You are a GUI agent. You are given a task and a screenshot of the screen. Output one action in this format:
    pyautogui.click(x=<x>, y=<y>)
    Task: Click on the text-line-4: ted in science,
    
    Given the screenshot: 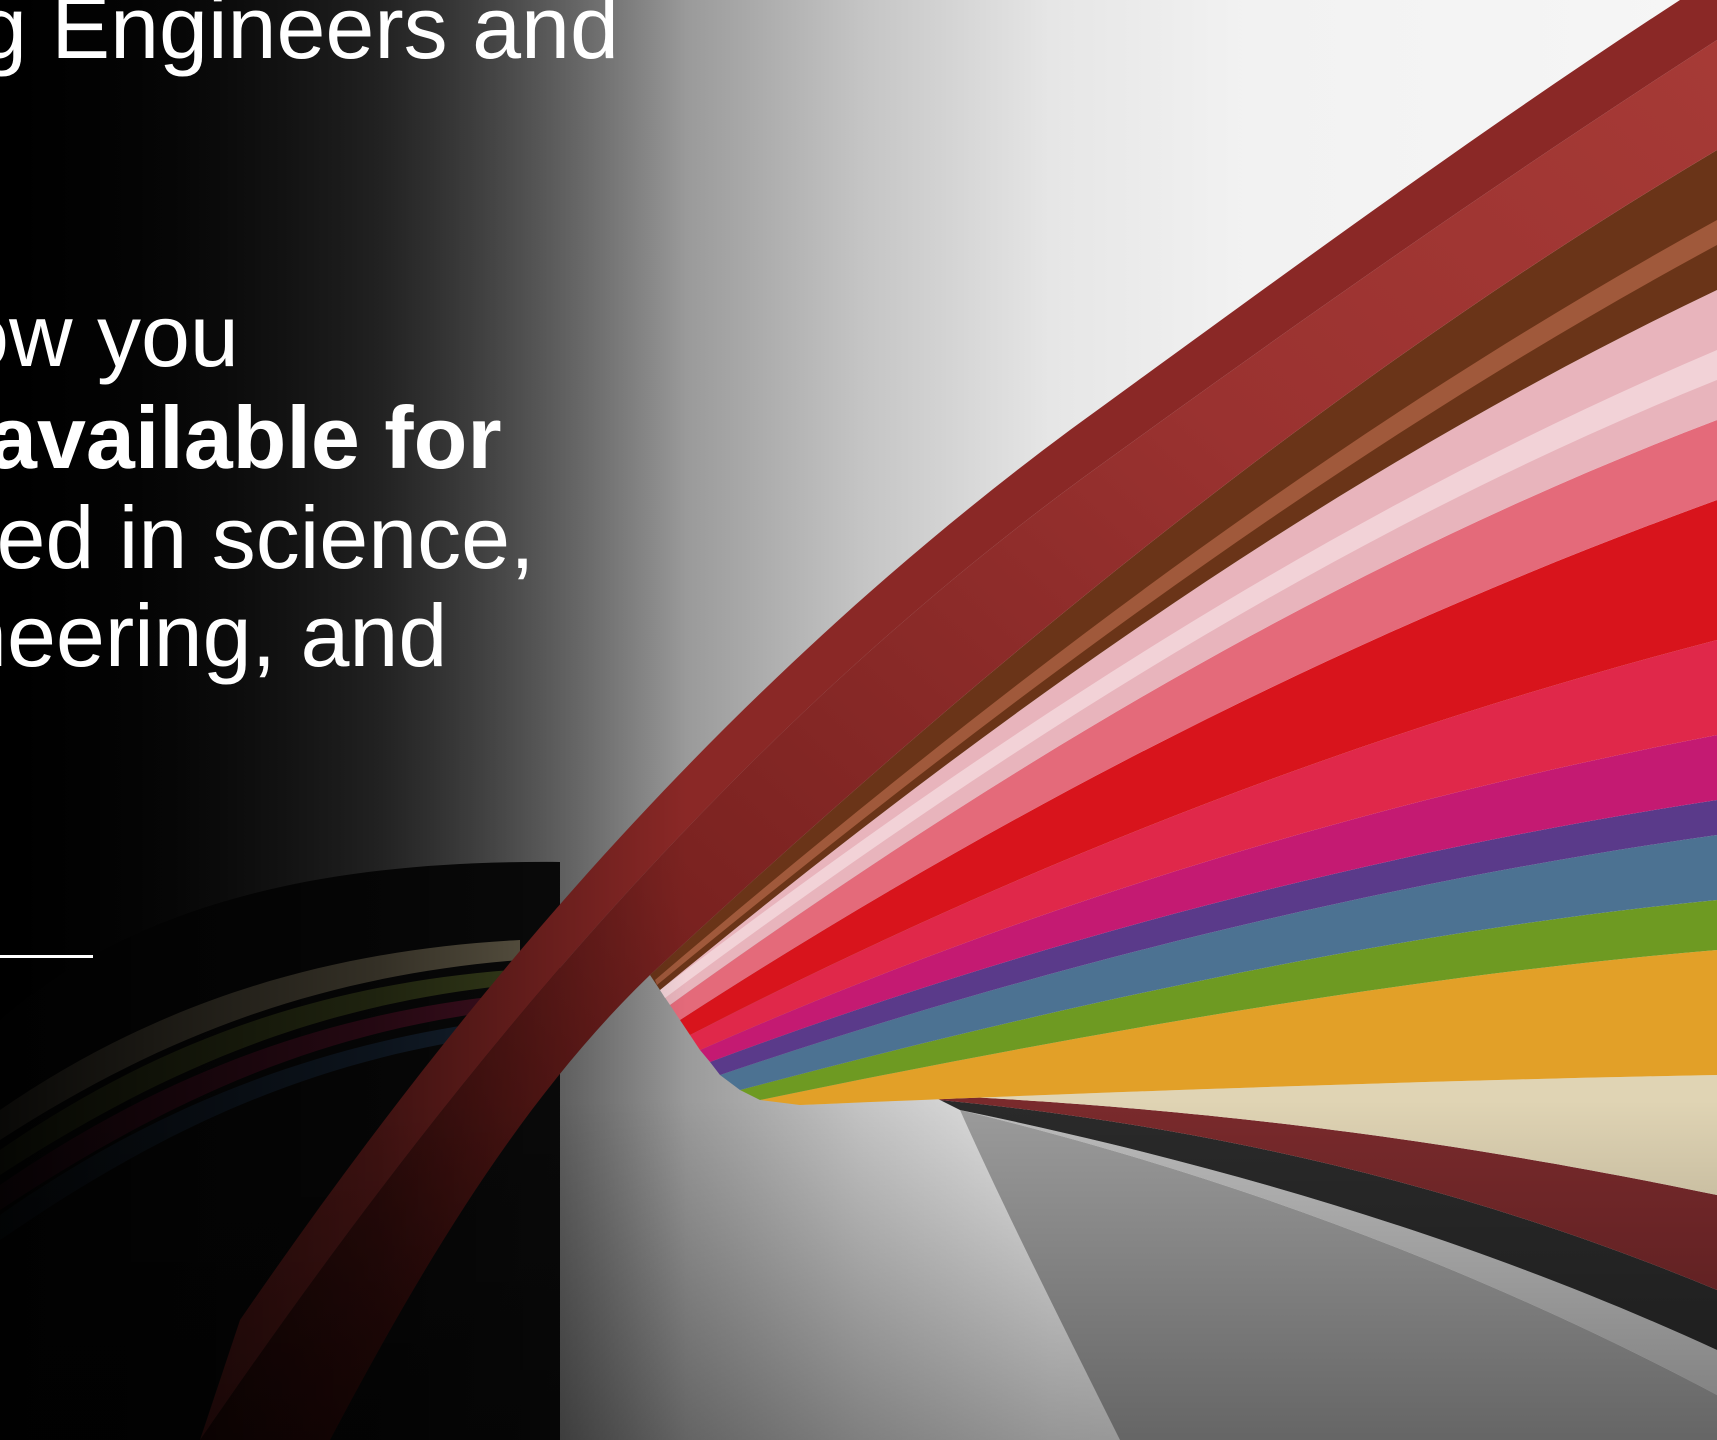 What is the action you would take?
    pyautogui.click(x=267, y=537)
    